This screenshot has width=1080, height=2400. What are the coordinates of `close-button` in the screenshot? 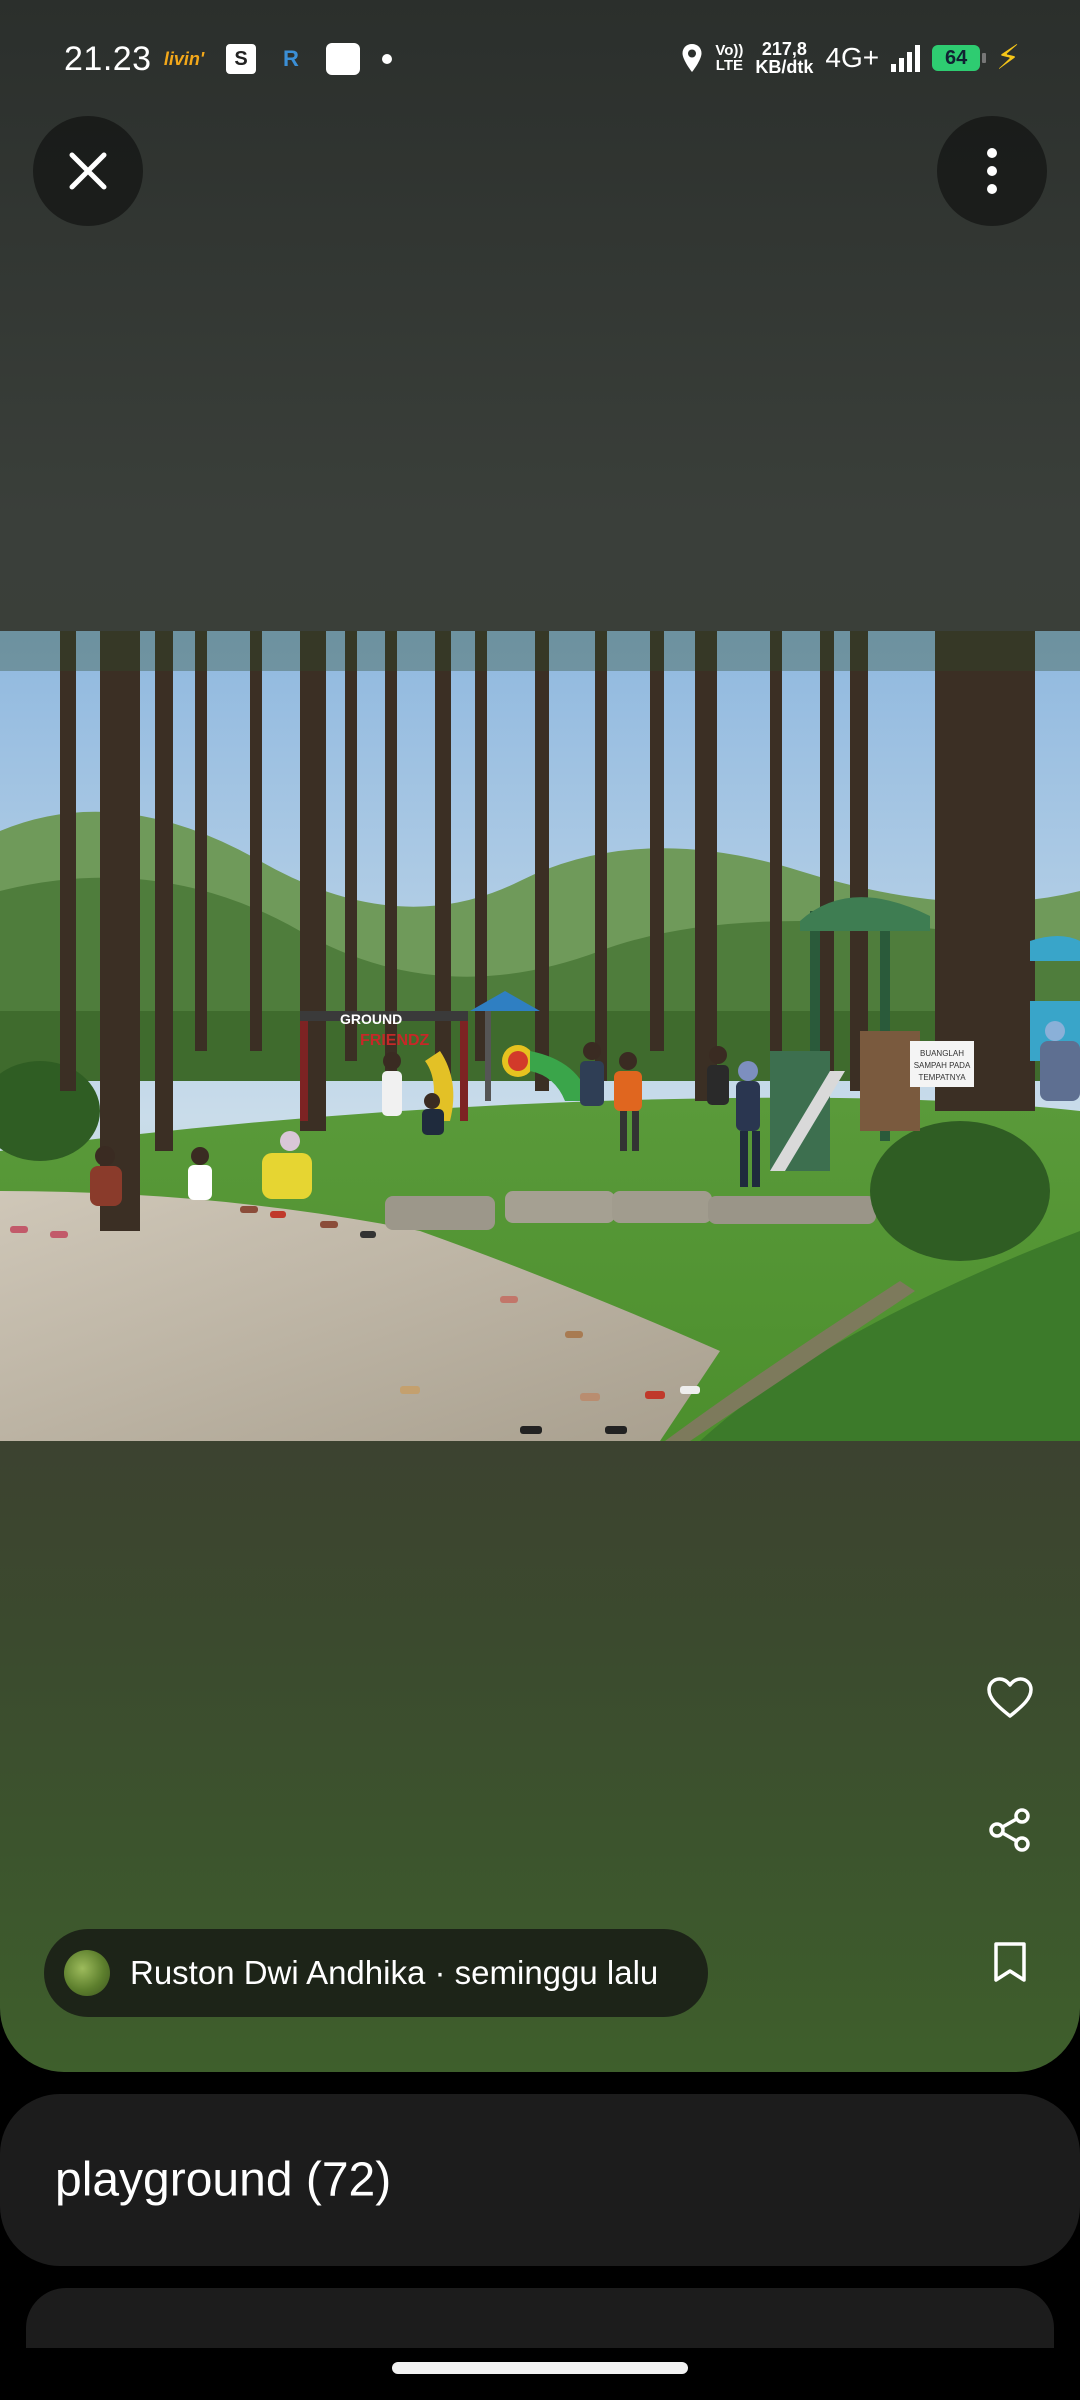 It's located at (88, 171).